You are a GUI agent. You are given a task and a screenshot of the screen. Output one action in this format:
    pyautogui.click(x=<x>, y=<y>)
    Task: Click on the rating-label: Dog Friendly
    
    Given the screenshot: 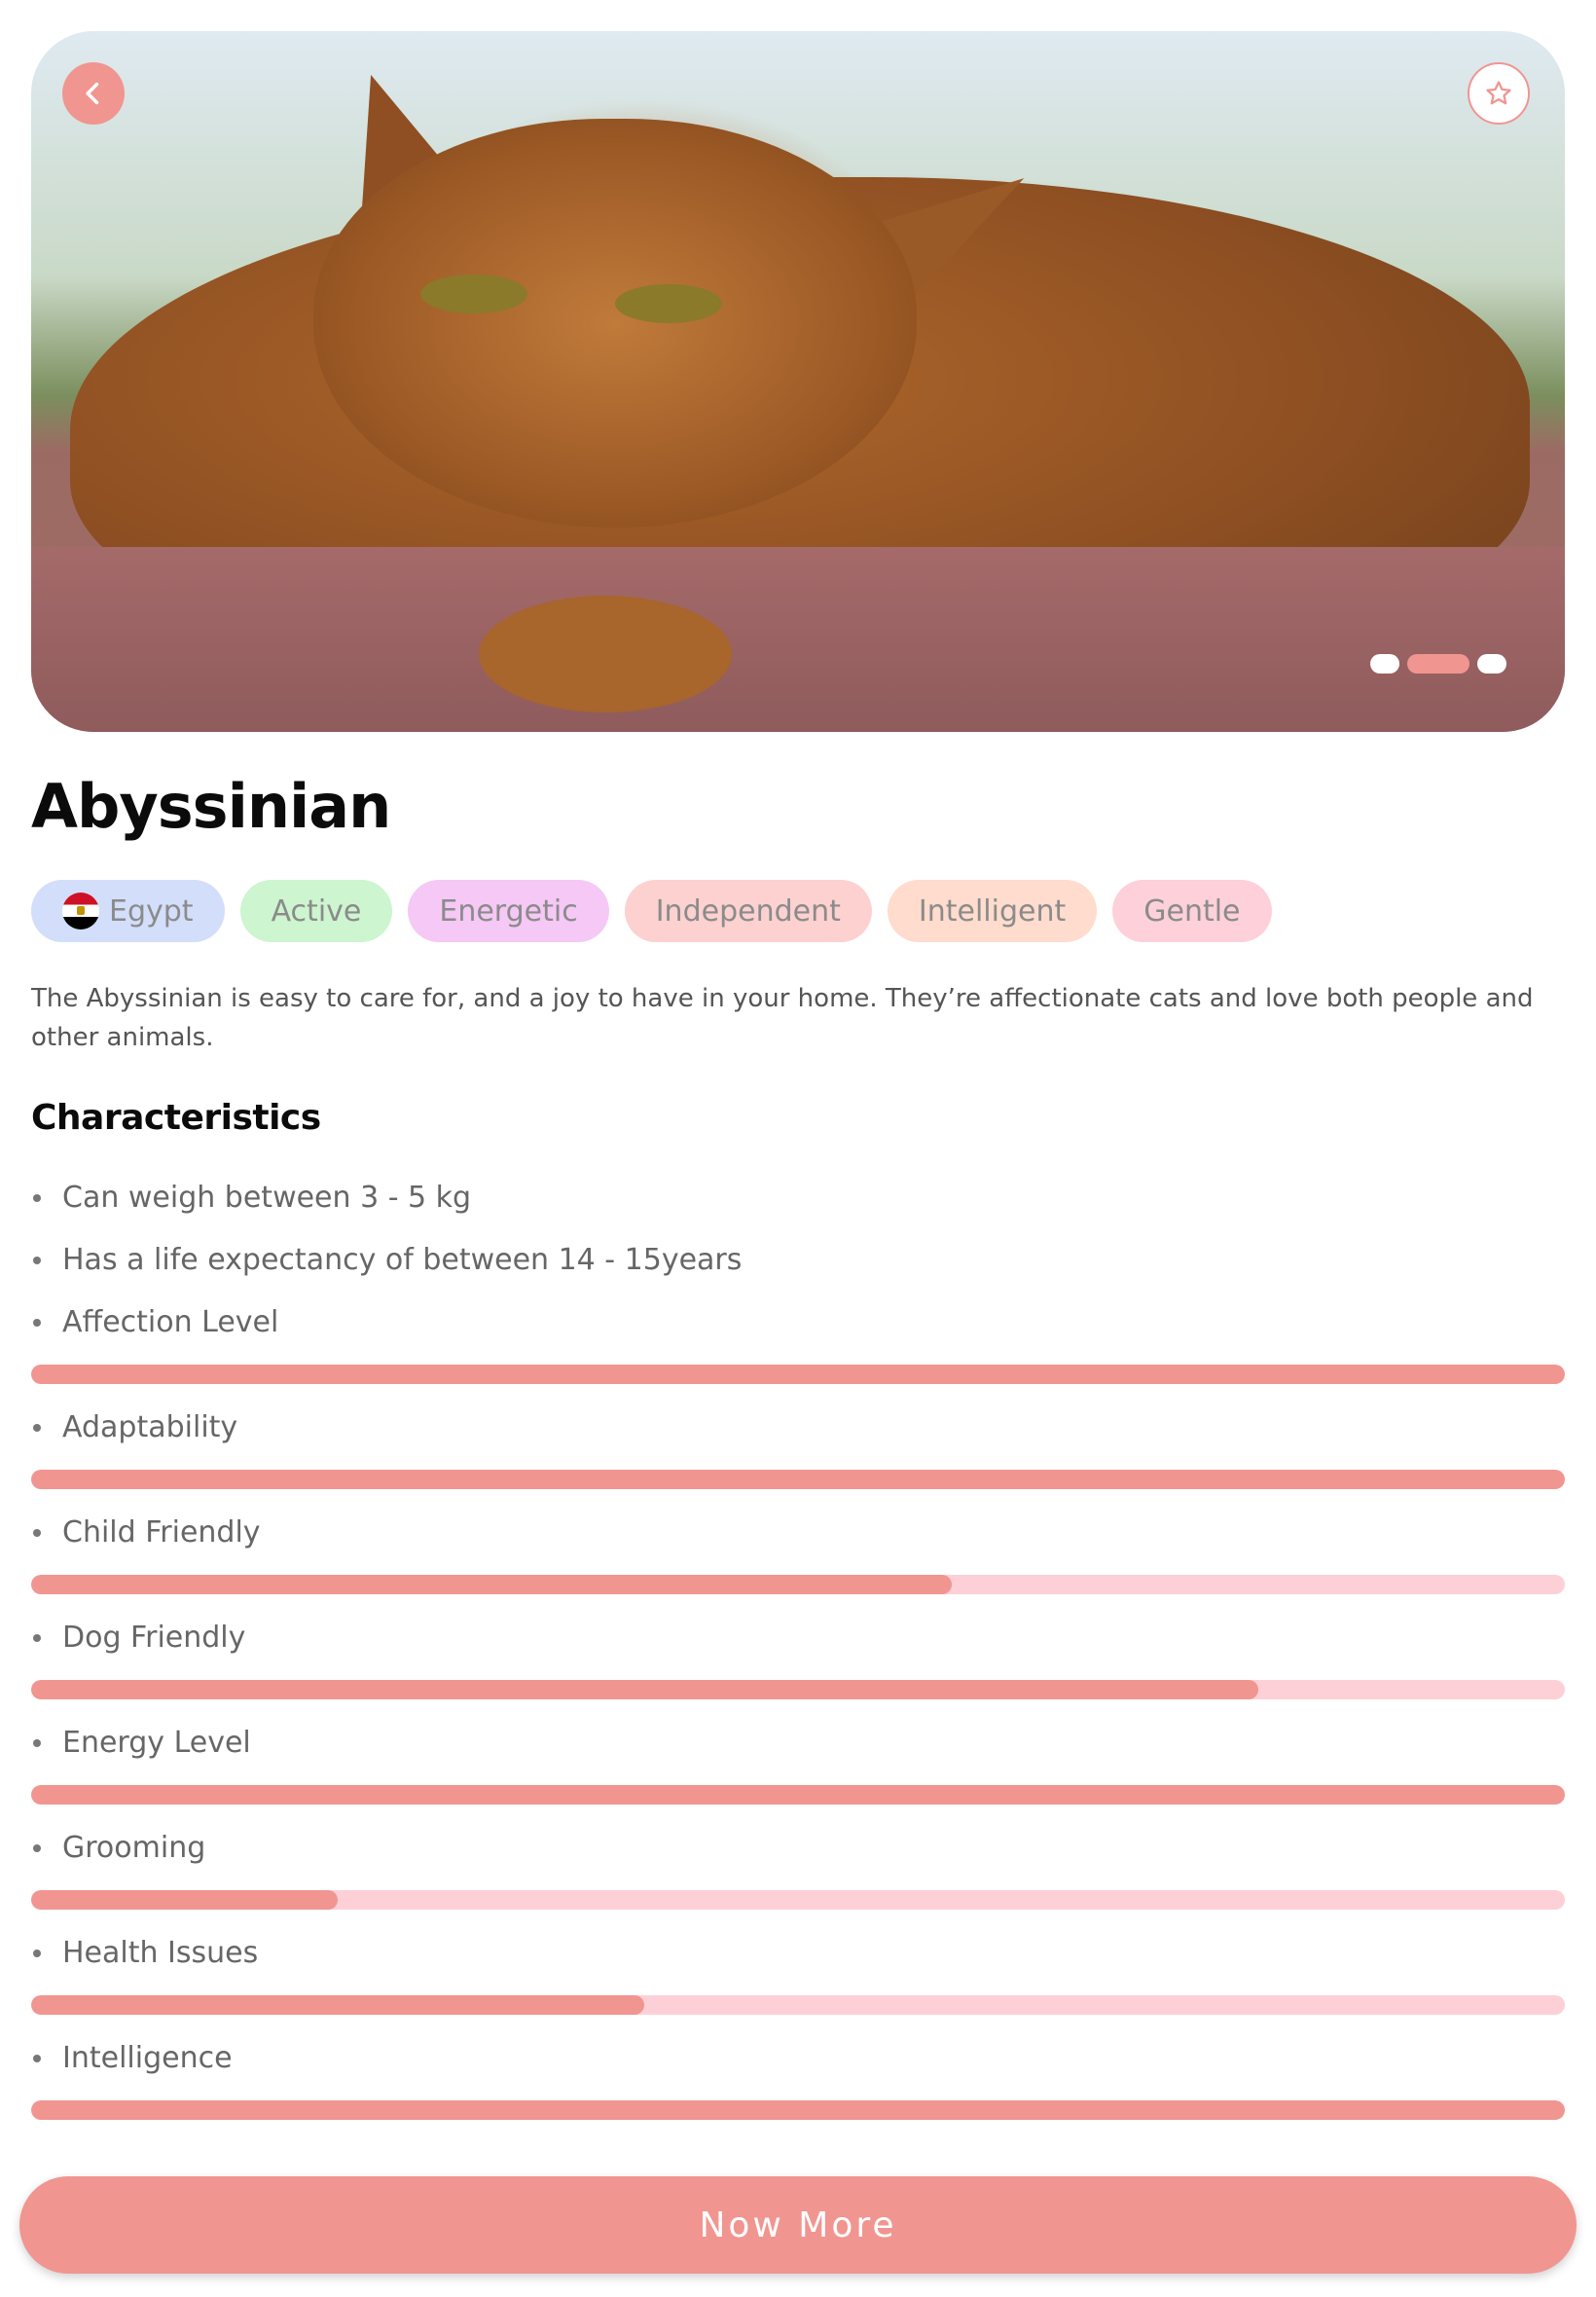 What is the action you would take?
    pyautogui.click(x=798, y=1637)
    